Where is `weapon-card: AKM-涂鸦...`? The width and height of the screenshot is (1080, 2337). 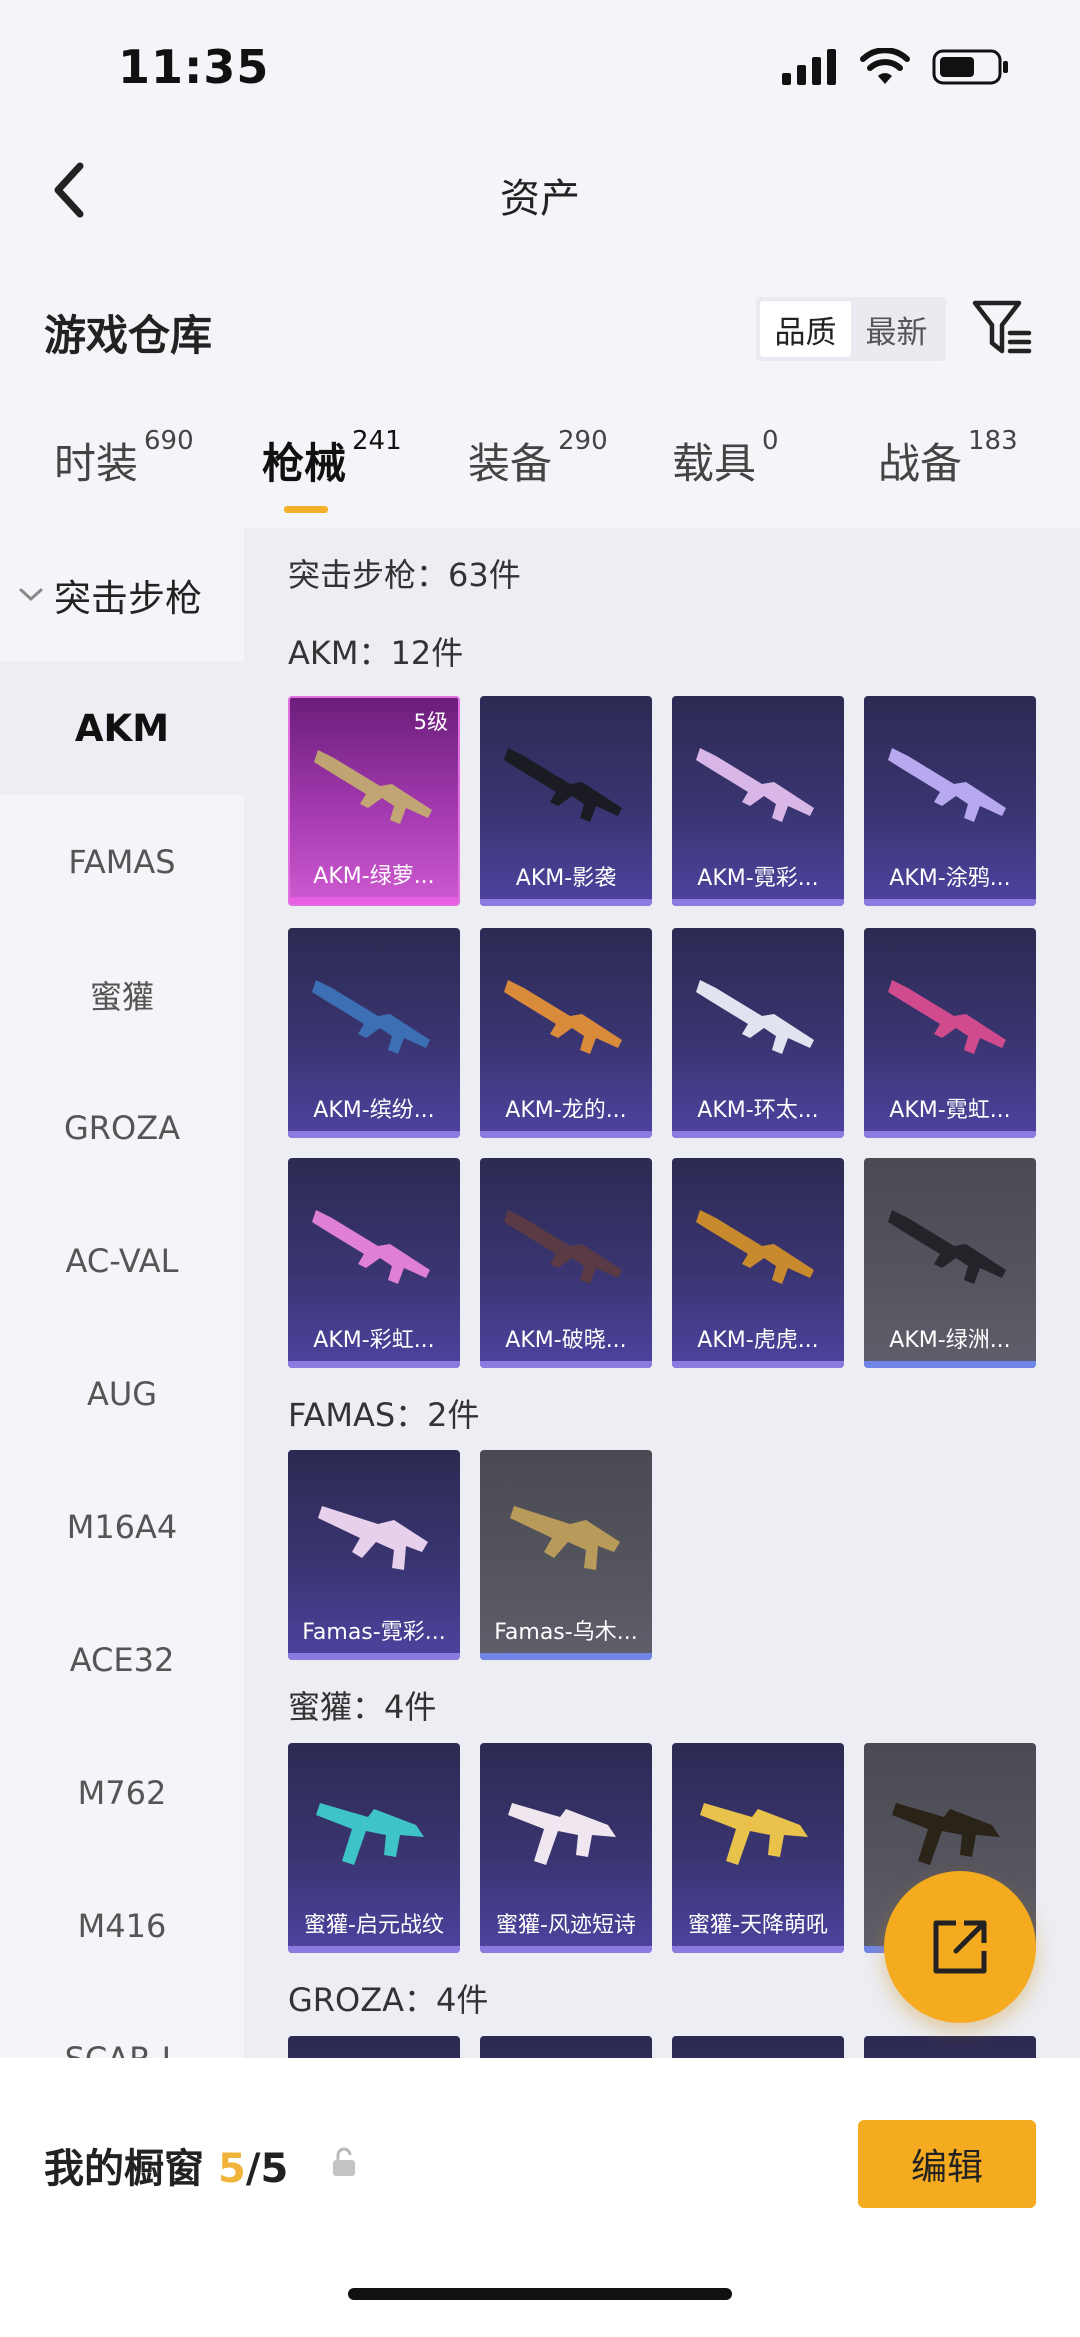 weapon-card: AKM-涂鸦... is located at coordinates (950, 801).